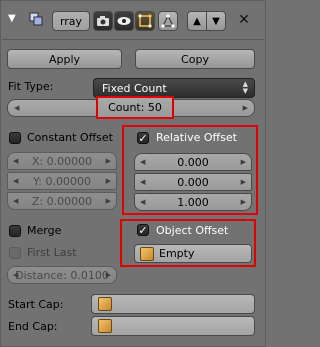  I want to click on editmode-toggle, so click(145, 21).